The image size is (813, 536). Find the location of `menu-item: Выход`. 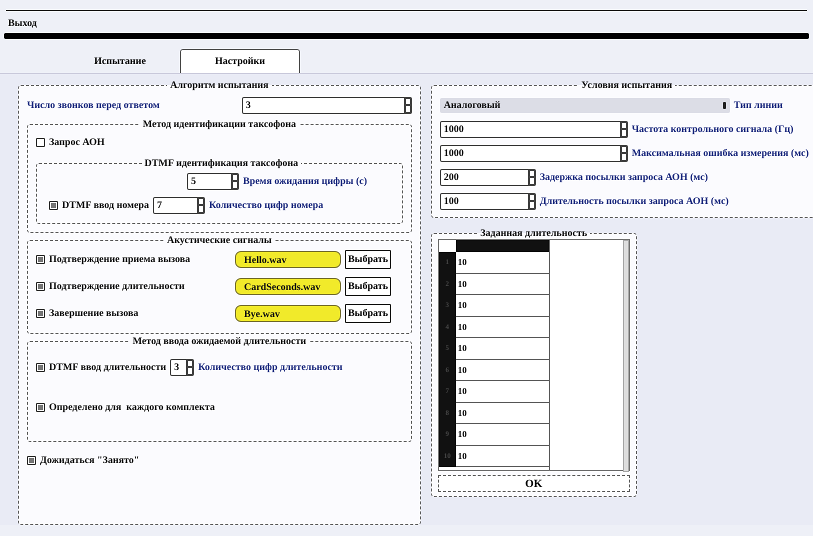

menu-item: Выход is located at coordinates (22, 23).